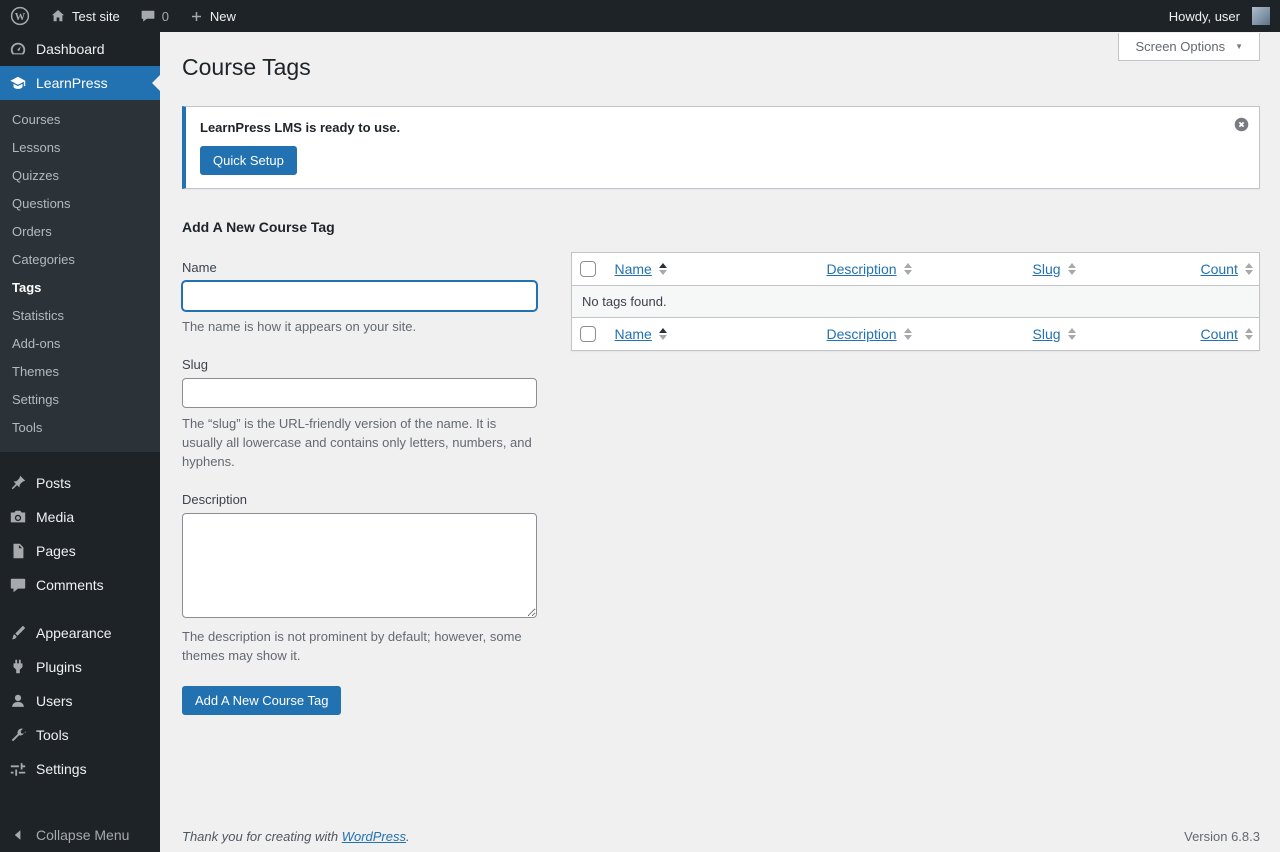 This screenshot has width=1280, height=852. Describe the element at coordinates (869, 269) in the screenshot. I see `sort-description-link: Description` at that location.